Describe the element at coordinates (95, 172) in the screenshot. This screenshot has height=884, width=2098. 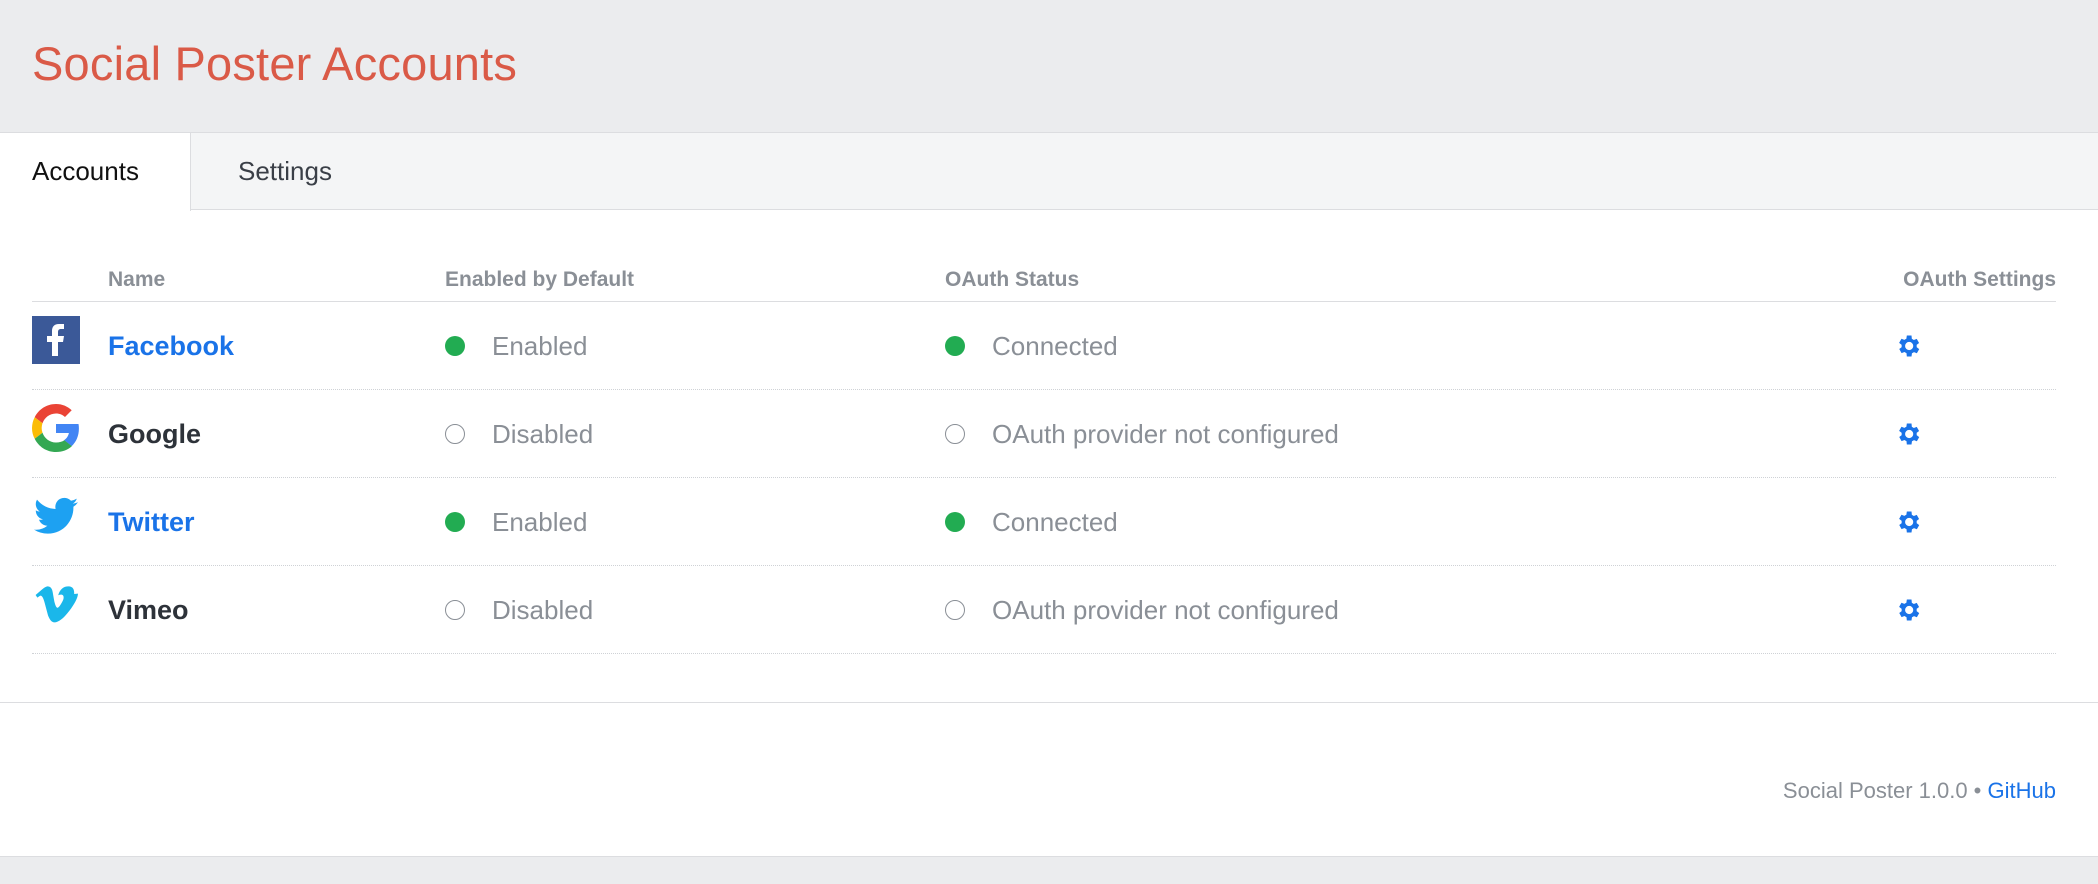
I see `tab-accounts: Accounts` at that location.